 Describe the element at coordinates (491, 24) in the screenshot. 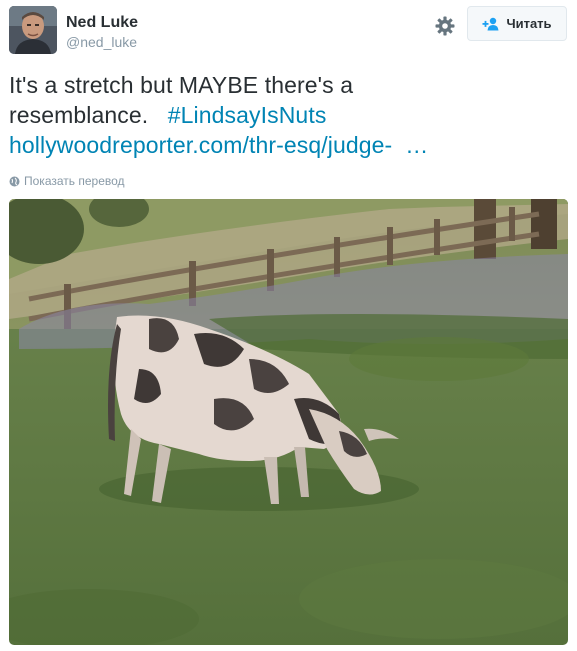

I see `add-user-icon` at that location.